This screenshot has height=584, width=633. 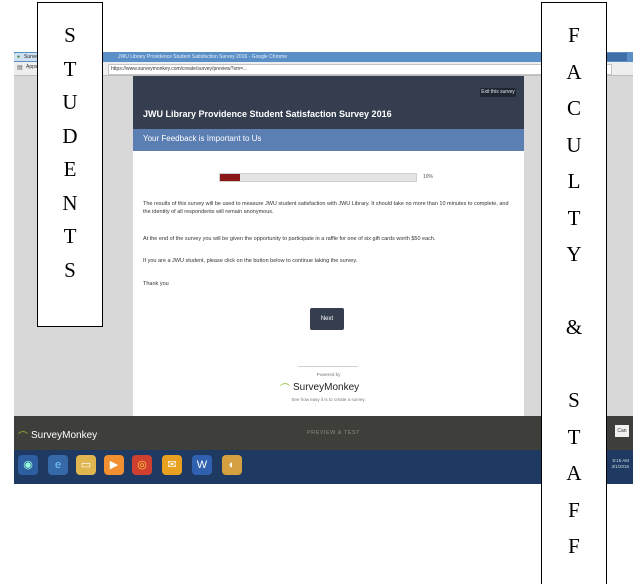 I want to click on page-title-bar: Your Feedback is Important to Us, so click(x=328, y=140).